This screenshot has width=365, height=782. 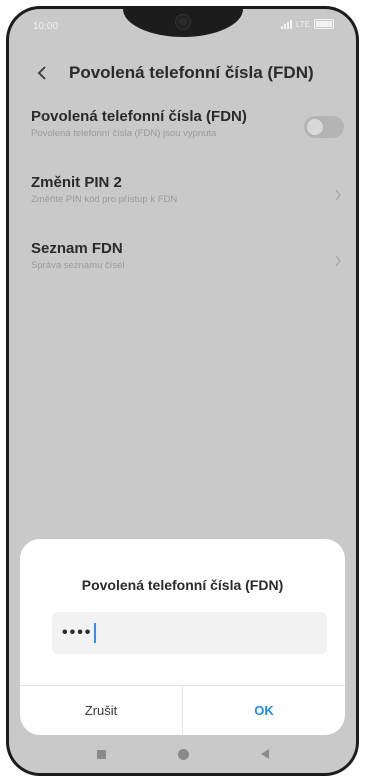 I want to click on list-item-subtitle: Správa seznamu čísel, so click(x=78, y=265).